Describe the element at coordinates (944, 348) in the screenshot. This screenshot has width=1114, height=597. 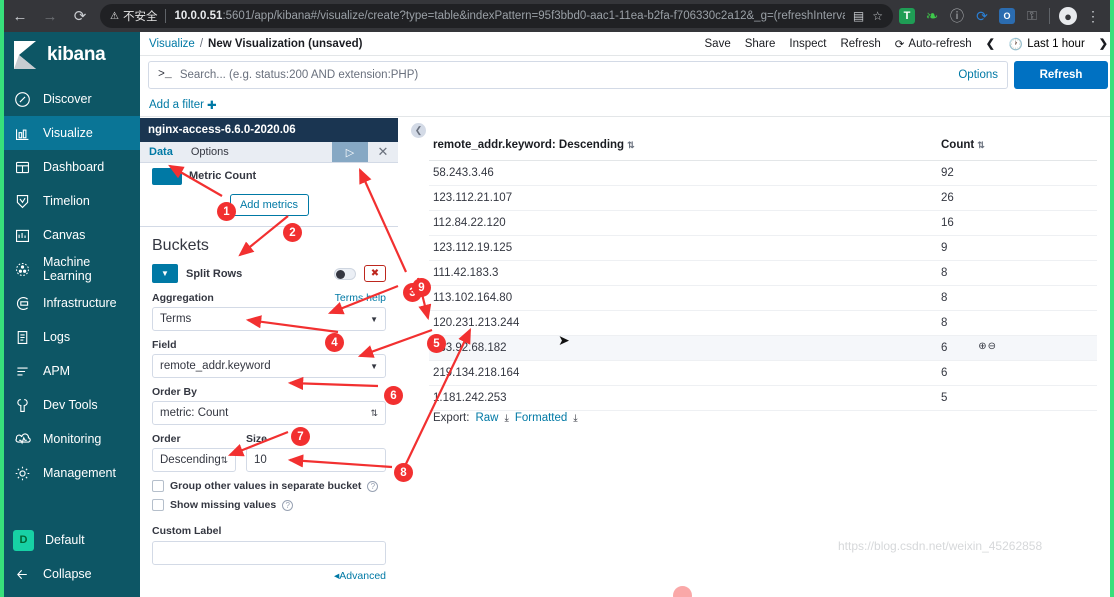
I see `cell-count-value: 6` at that location.